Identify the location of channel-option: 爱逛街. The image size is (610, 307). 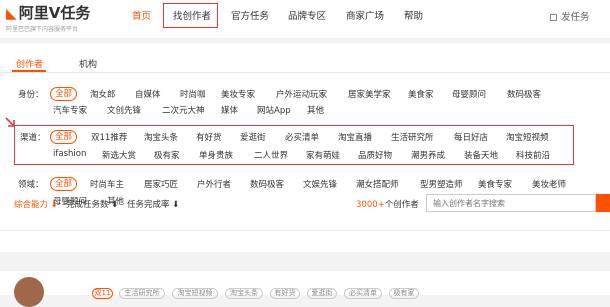
(253, 137).